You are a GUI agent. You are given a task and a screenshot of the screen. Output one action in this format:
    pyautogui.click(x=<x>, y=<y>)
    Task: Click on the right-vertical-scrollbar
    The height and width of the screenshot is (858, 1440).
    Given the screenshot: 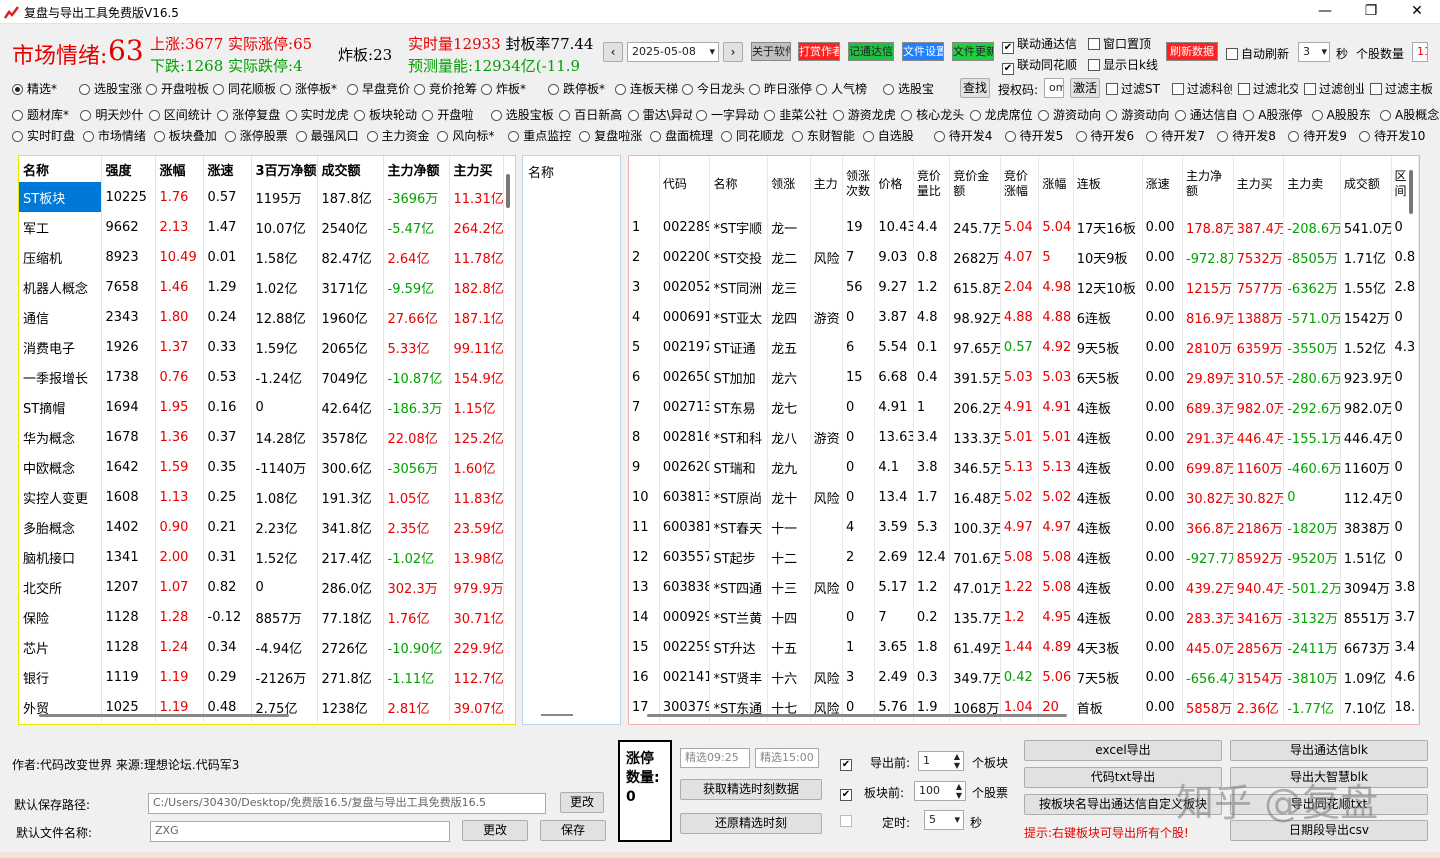 What is the action you would take?
    pyautogui.click(x=1411, y=192)
    